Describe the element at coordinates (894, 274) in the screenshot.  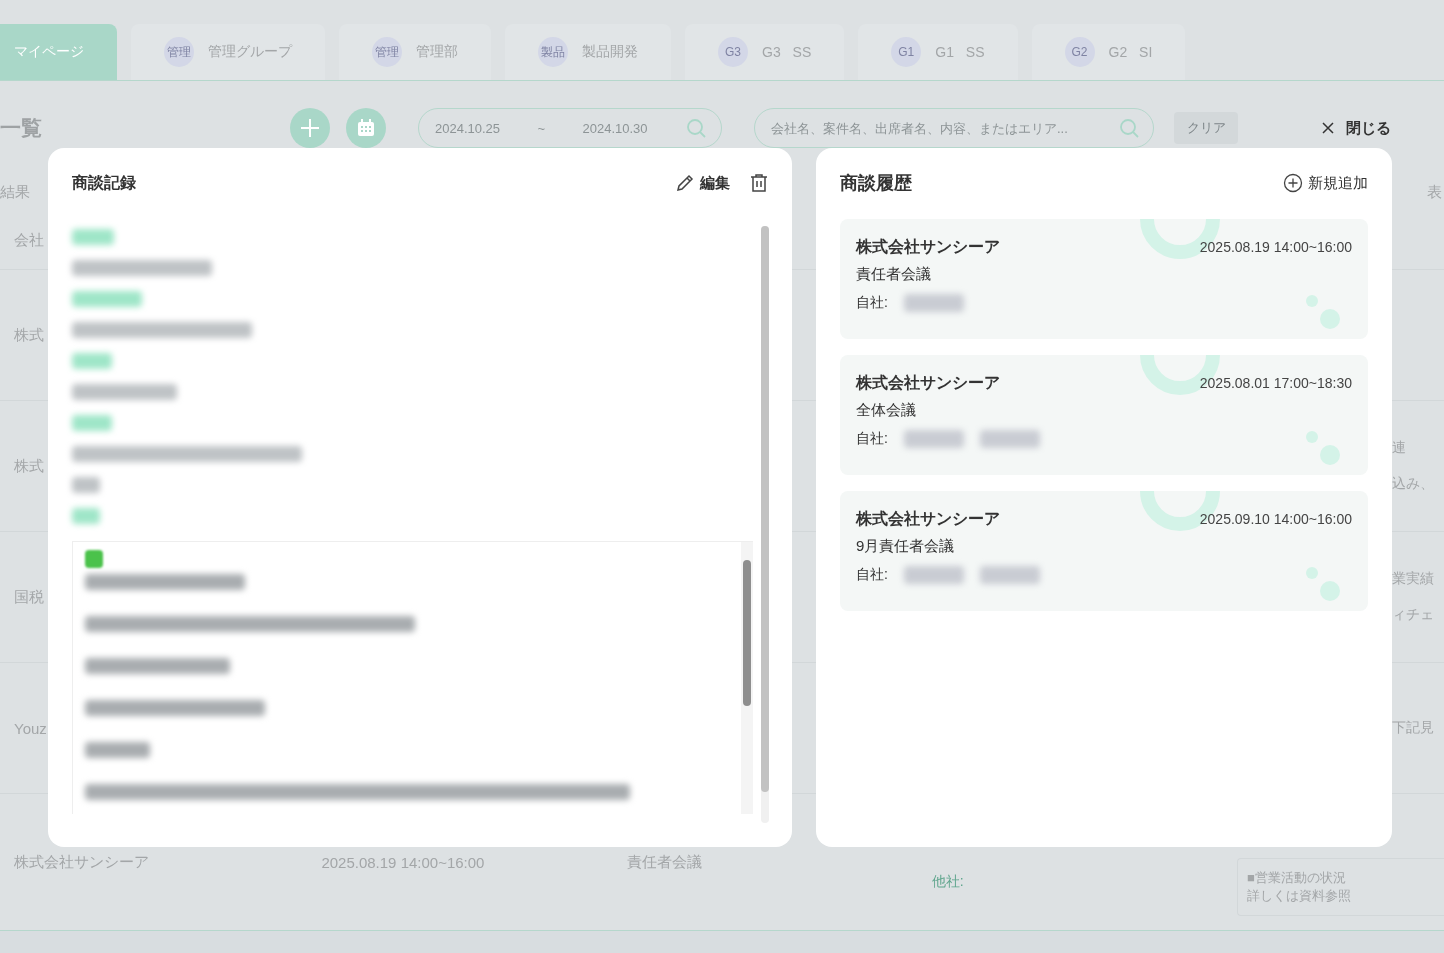
I see `meeting-title: 責任者会議` at that location.